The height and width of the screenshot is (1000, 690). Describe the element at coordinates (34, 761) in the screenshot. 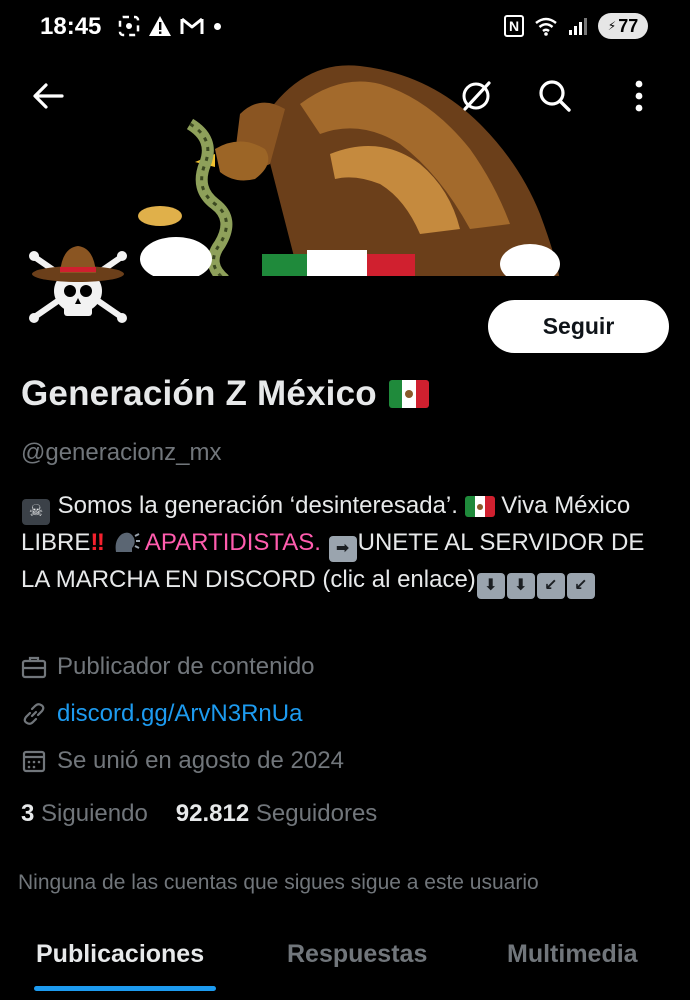

I see `calendar-icon` at that location.